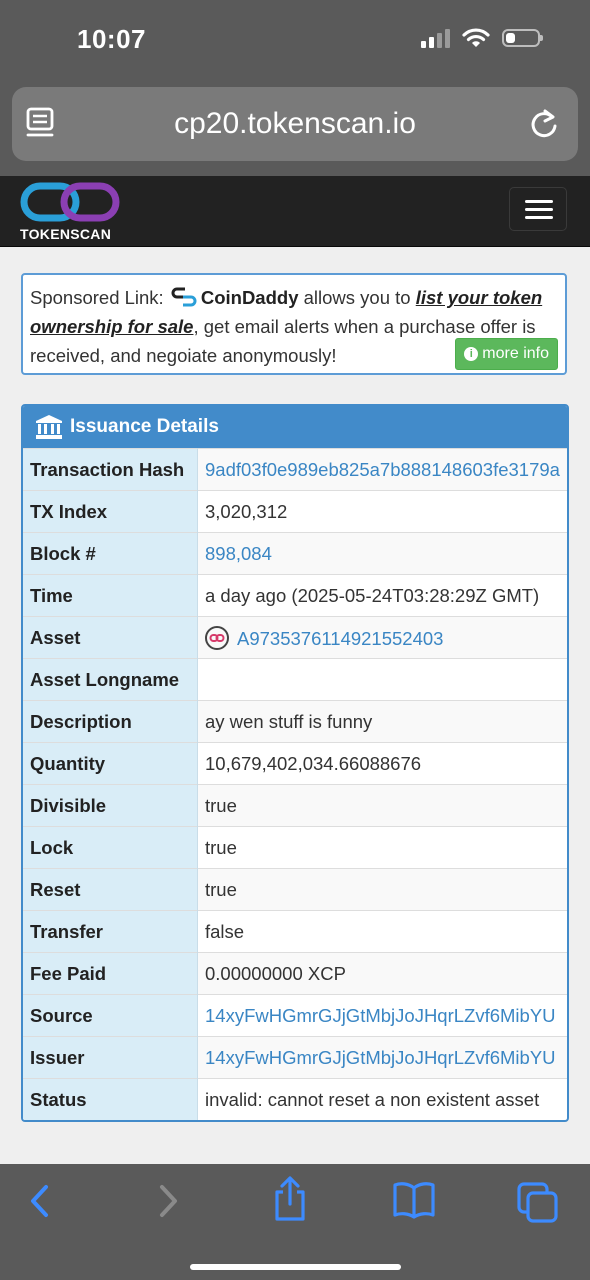 This screenshot has height=1280, width=590. Describe the element at coordinates (144, 426) in the screenshot. I see `panel-title: Issuance Details` at that location.